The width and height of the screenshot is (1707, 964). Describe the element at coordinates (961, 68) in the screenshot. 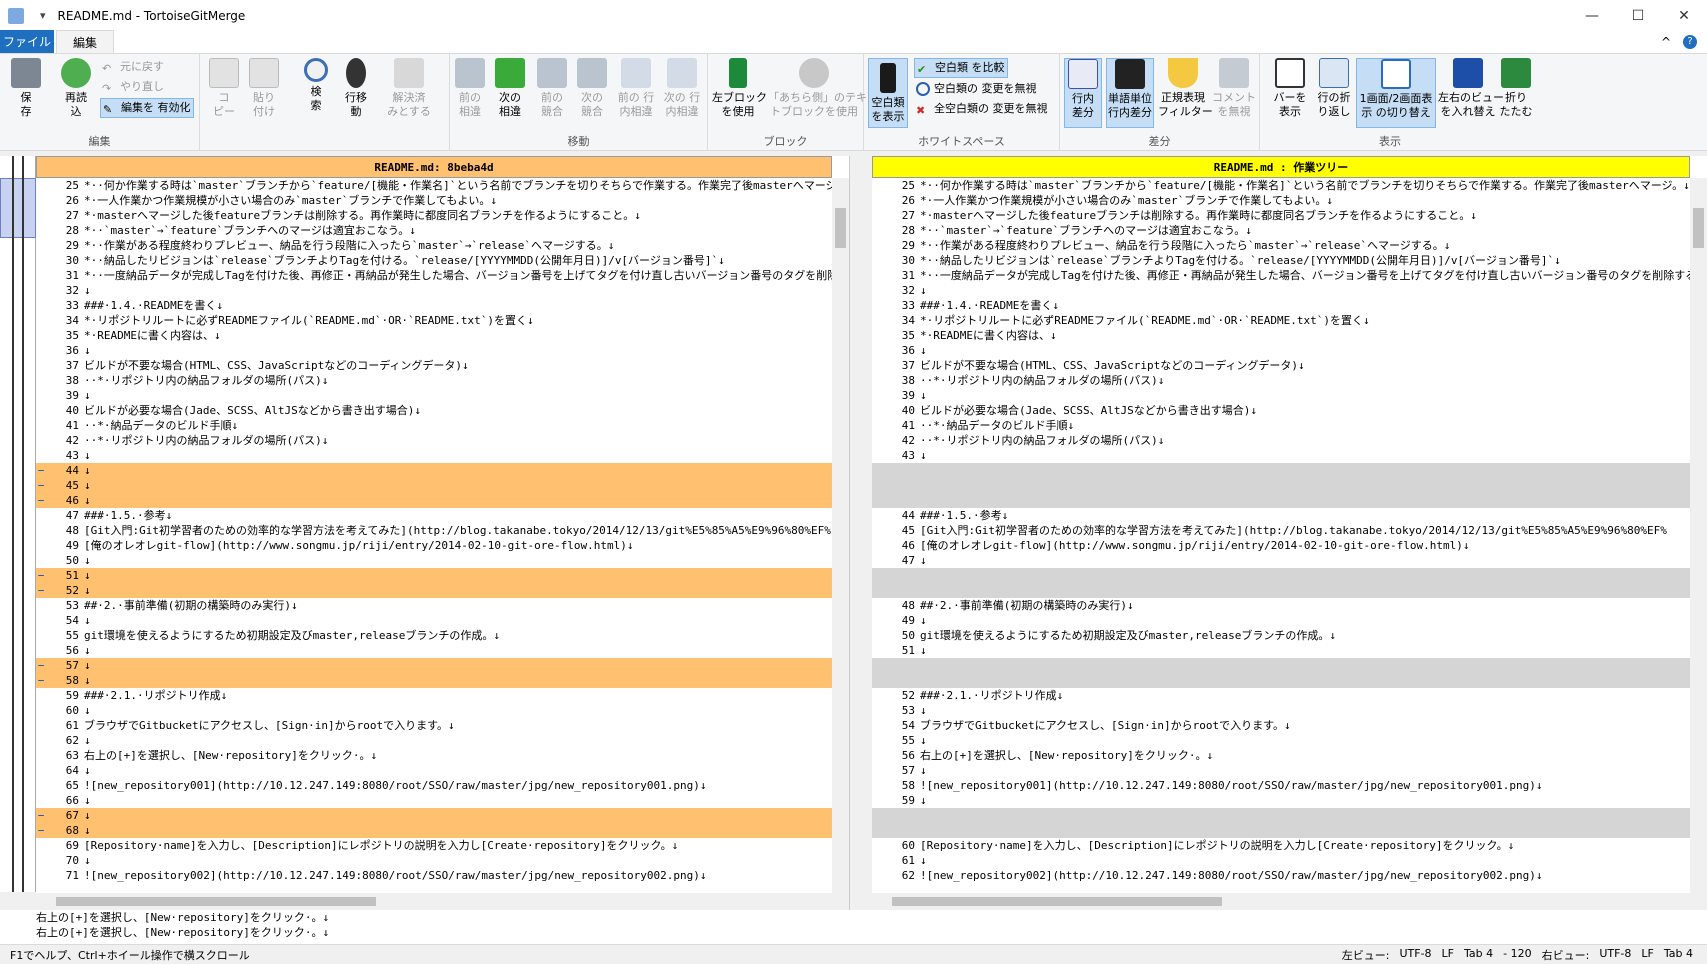

I see `compare-whitespace-button: ✔ 空白類 を比較` at that location.